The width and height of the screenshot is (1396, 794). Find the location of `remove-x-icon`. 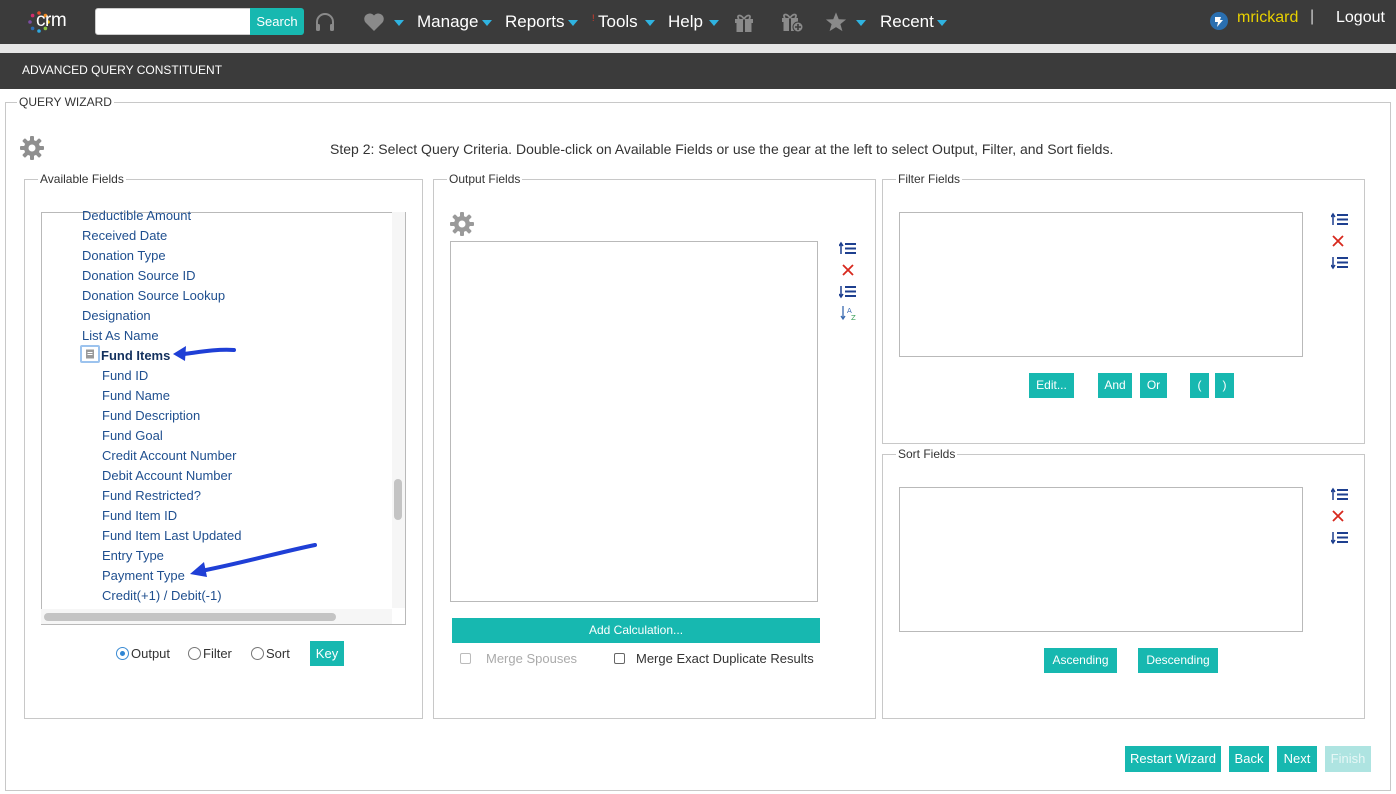

remove-x-icon is located at coordinates (848, 270).